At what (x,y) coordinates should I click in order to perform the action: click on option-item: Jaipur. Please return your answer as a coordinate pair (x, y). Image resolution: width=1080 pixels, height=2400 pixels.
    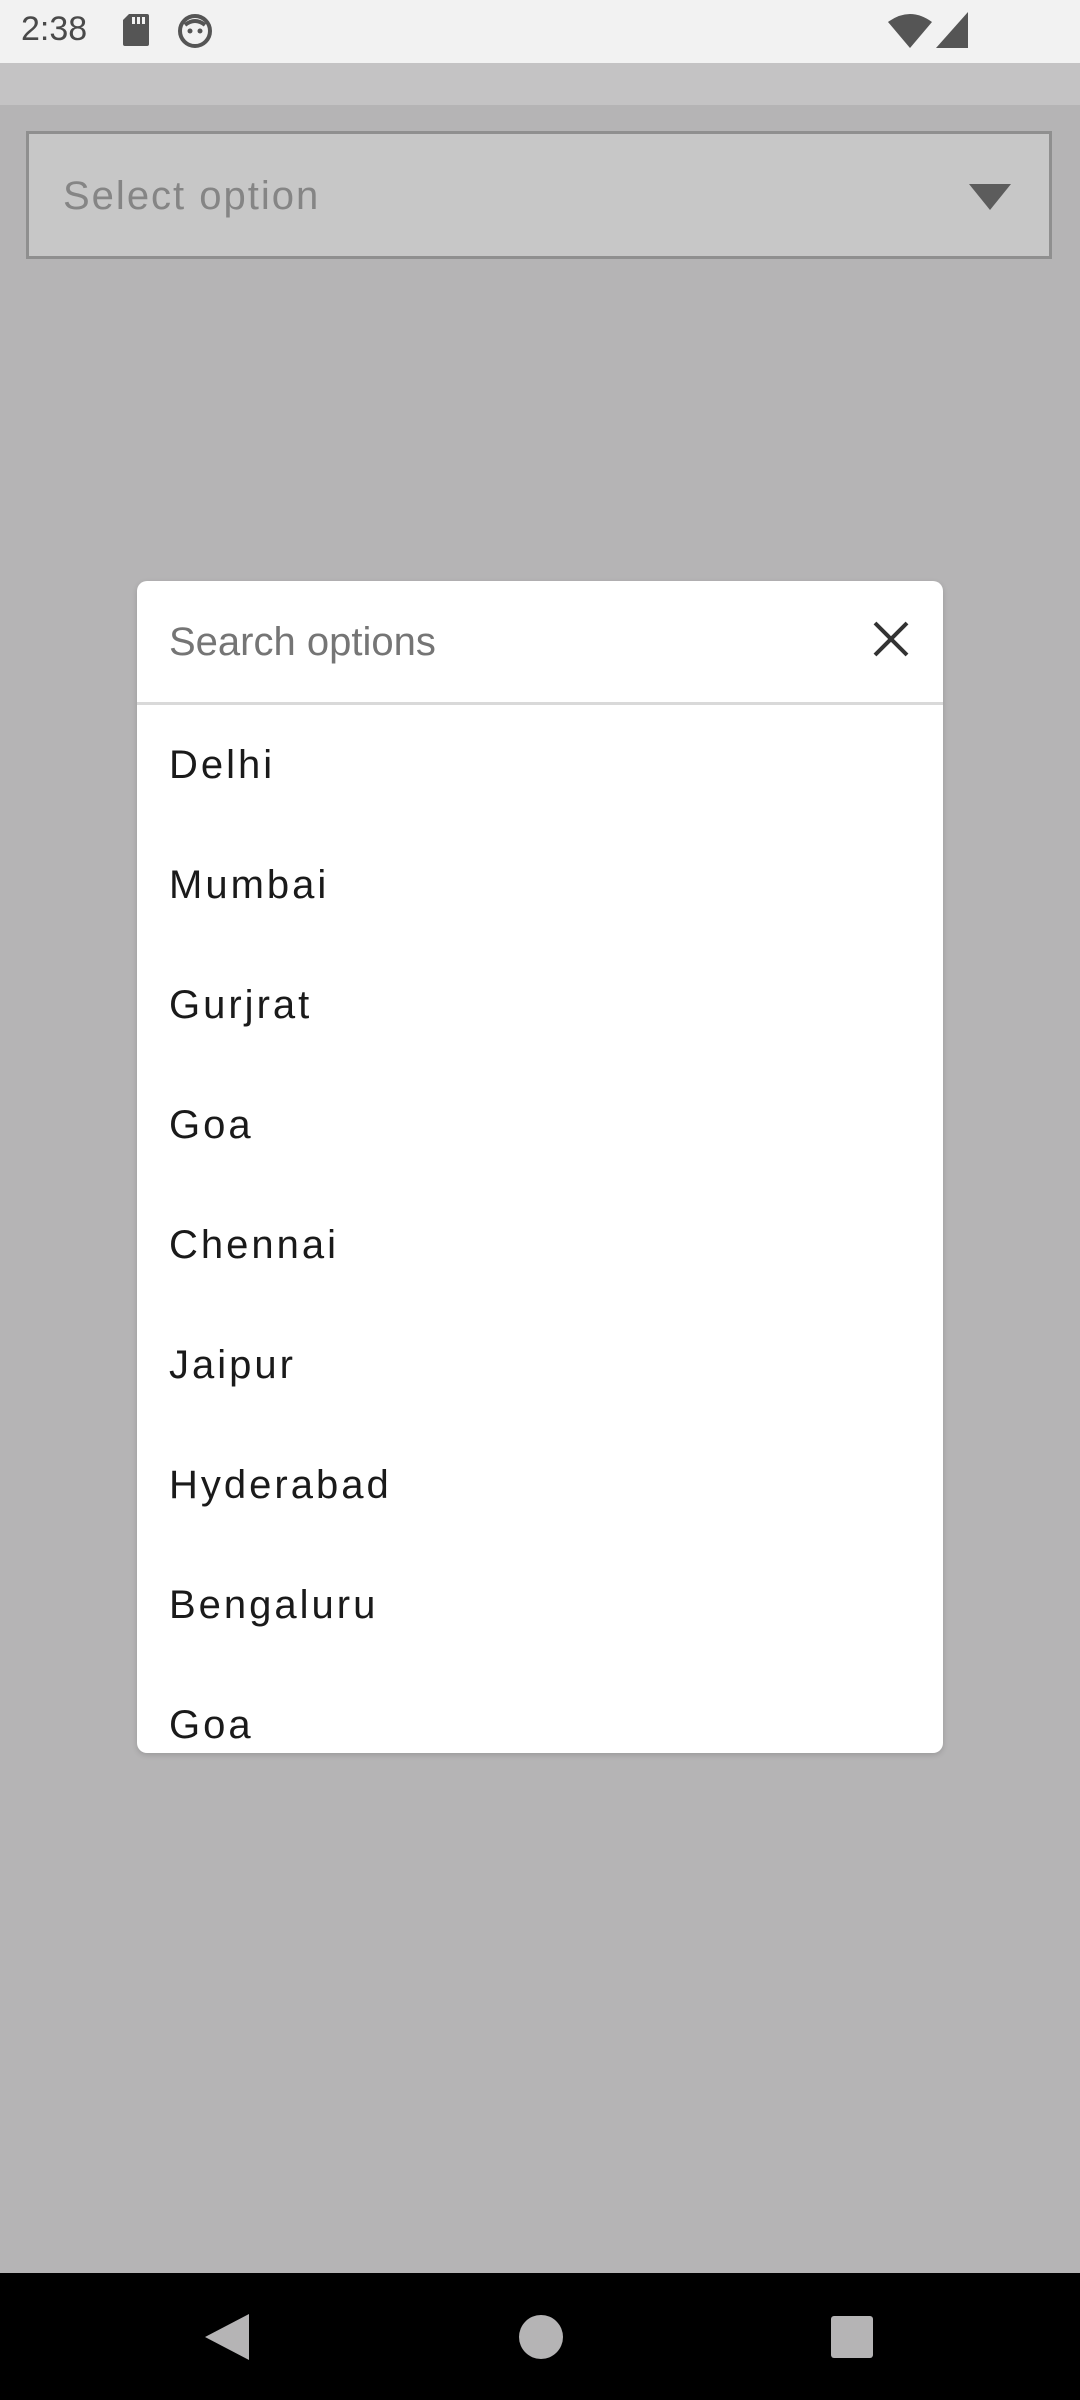
    Looking at the image, I should click on (540, 1365).